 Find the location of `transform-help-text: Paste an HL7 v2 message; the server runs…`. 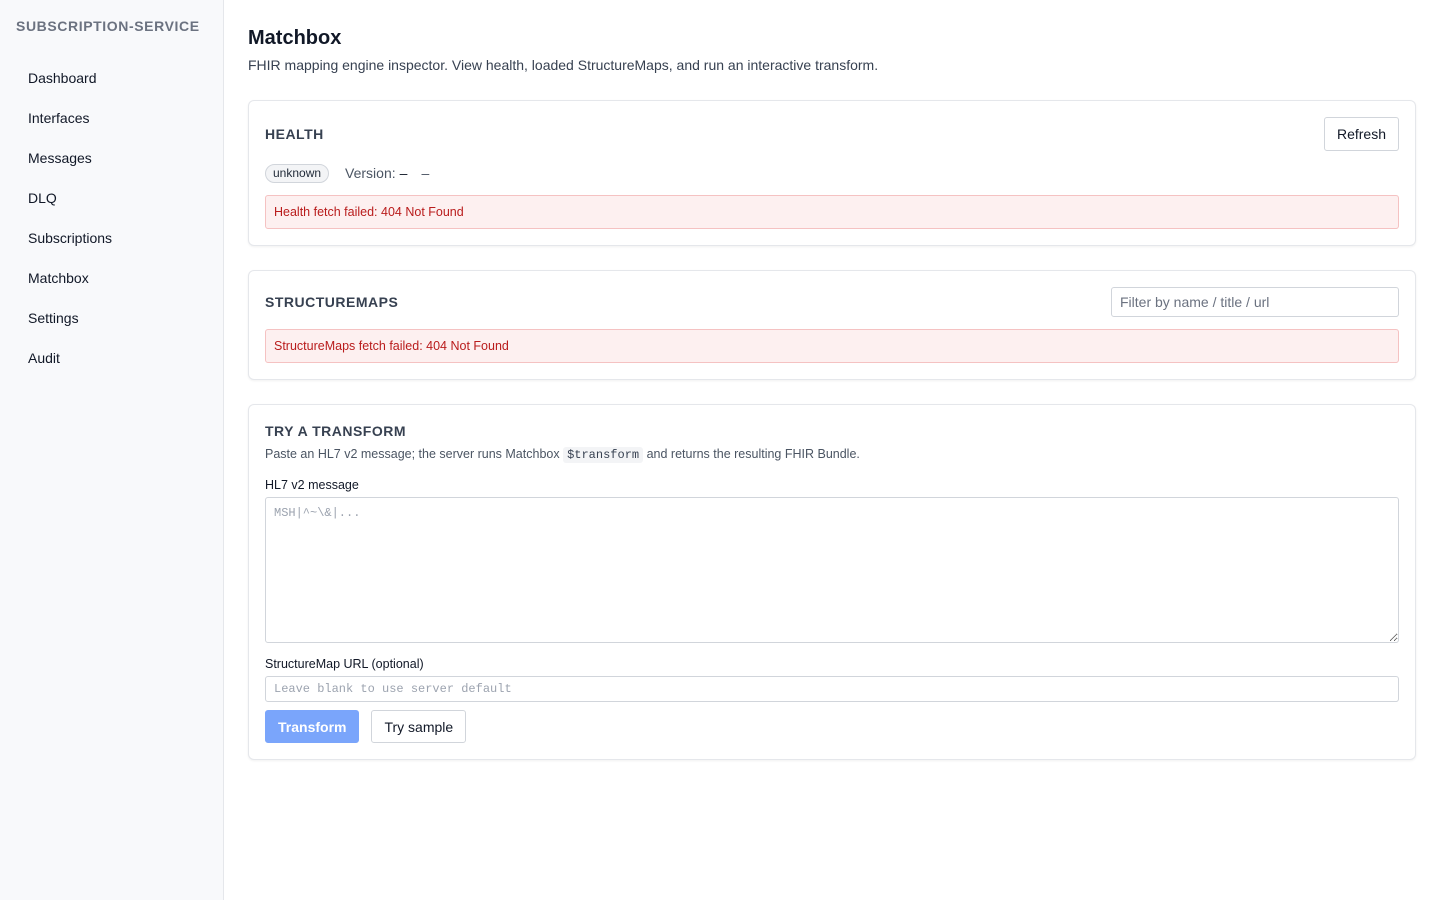

transform-help-text: Paste an HL7 v2 message; the server runs… is located at coordinates (832, 454).